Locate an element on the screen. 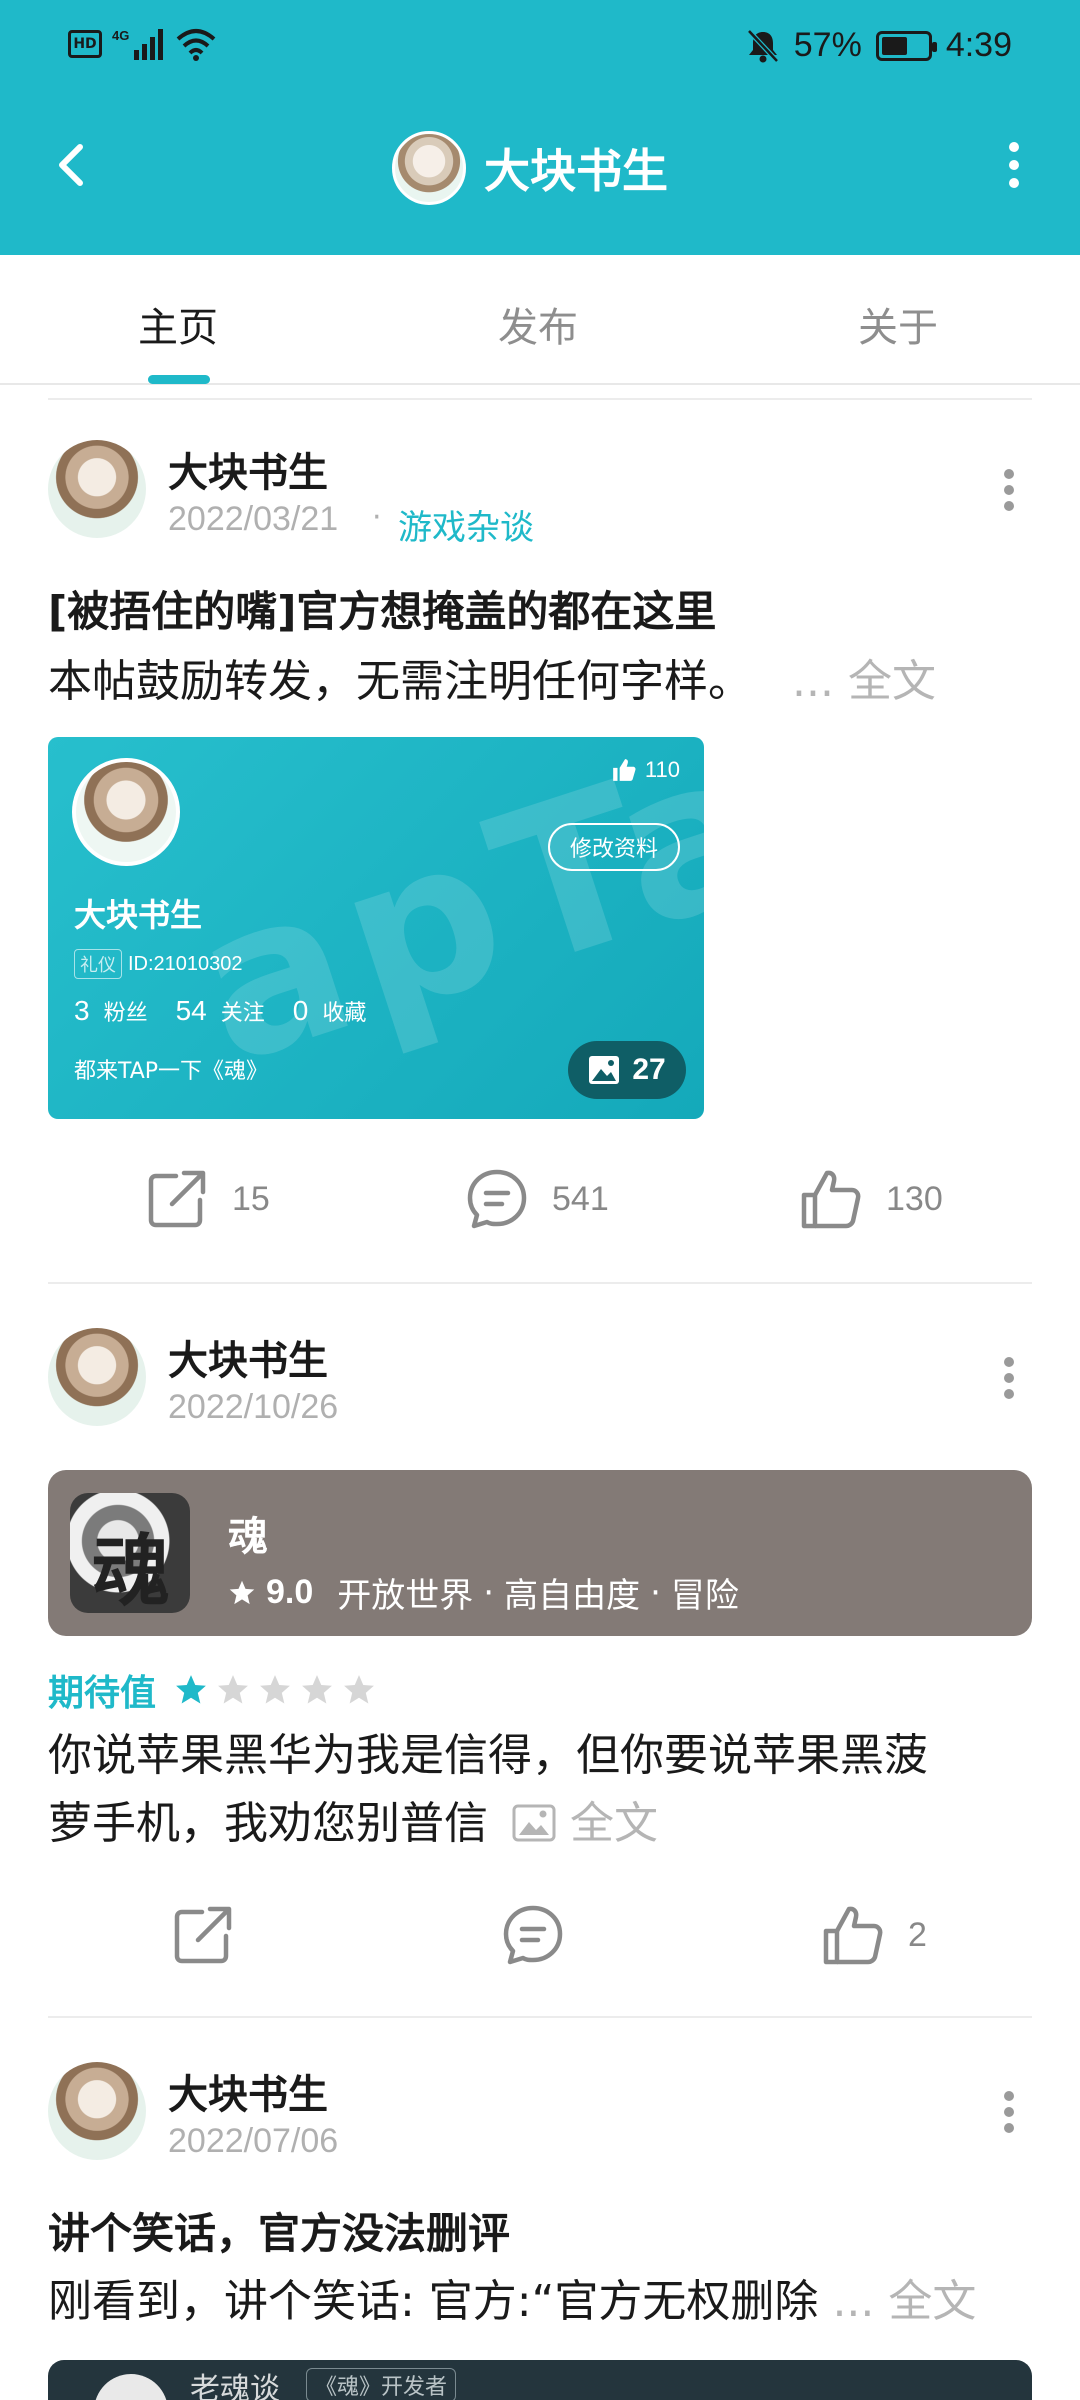  page-title: 大块书生 is located at coordinates (576, 171).